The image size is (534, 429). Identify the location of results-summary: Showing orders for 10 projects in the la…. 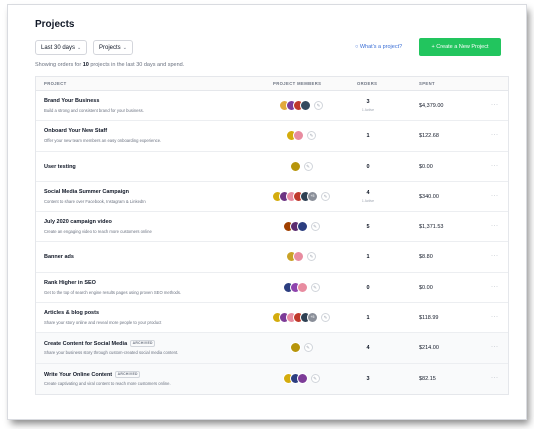
(110, 65).